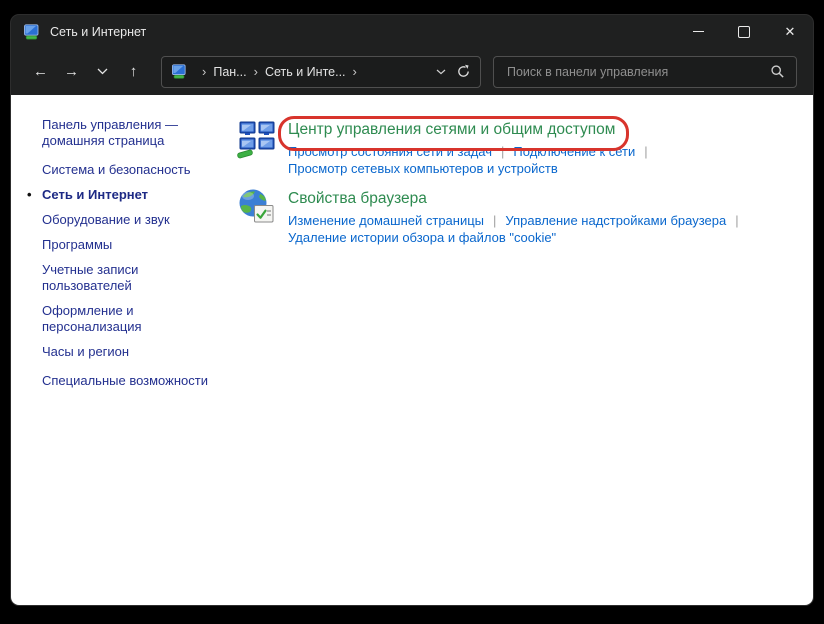  What do you see at coordinates (257, 208) in the screenshot?
I see `internet-options-icon` at bounding box center [257, 208].